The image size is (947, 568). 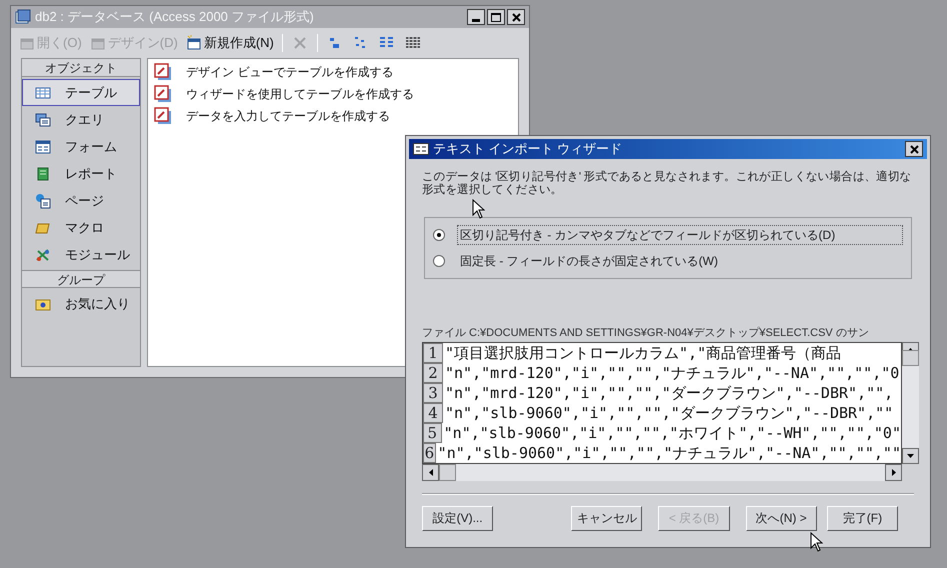 What do you see at coordinates (667, 184) in the screenshot?
I see `message-text: このデータは '区切り記号付き' 形式であると見なされます。これが正しくない場合は、適切な形式を選択してください。` at bounding box center [667, 184].